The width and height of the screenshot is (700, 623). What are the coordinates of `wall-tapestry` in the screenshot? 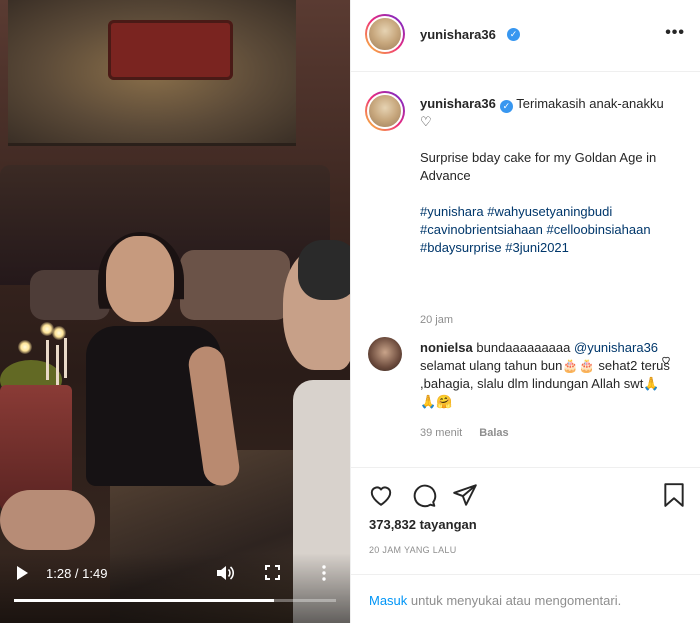 It's located at (152, 73).